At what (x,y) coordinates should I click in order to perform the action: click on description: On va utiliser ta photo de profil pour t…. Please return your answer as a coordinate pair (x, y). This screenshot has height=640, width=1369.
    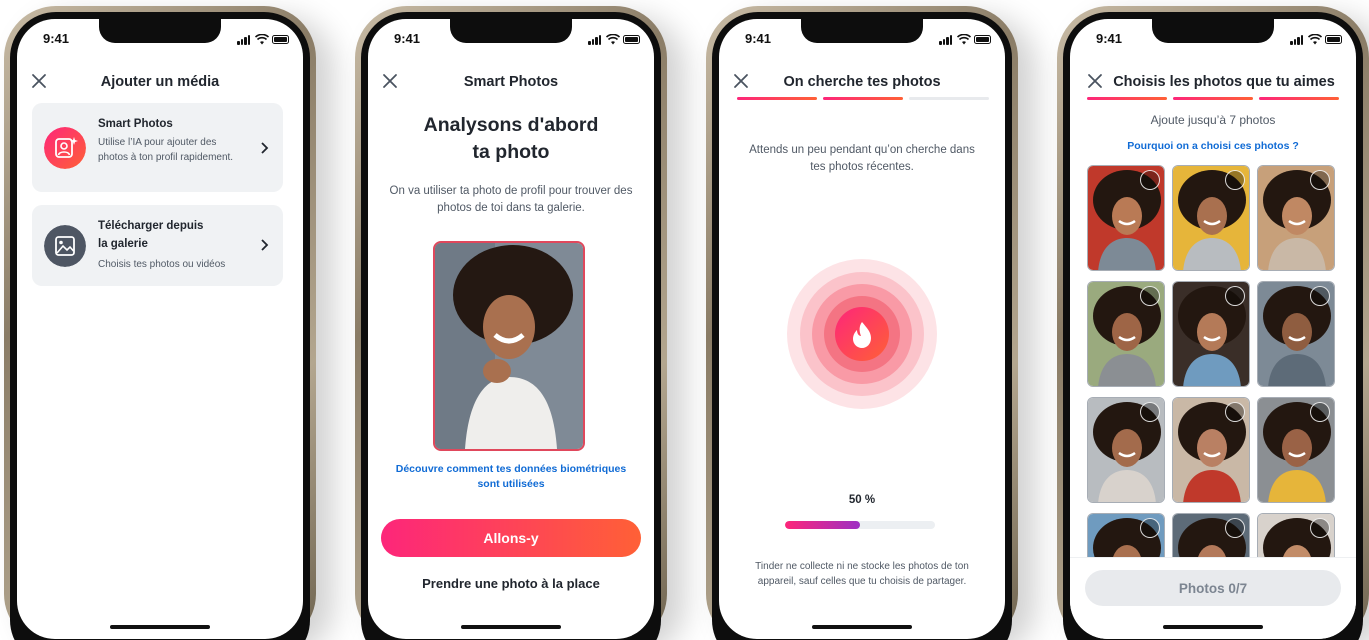
    Looking at the image, I should click on (511, 199).